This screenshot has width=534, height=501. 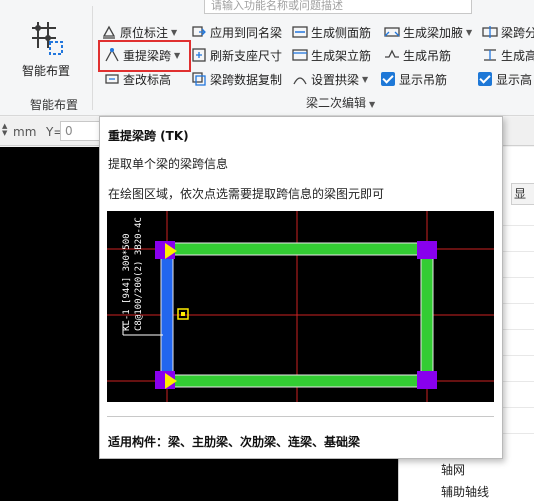 I want to click on search-input: 请输入功能名称或问题描述, so click(x=338, y=7).